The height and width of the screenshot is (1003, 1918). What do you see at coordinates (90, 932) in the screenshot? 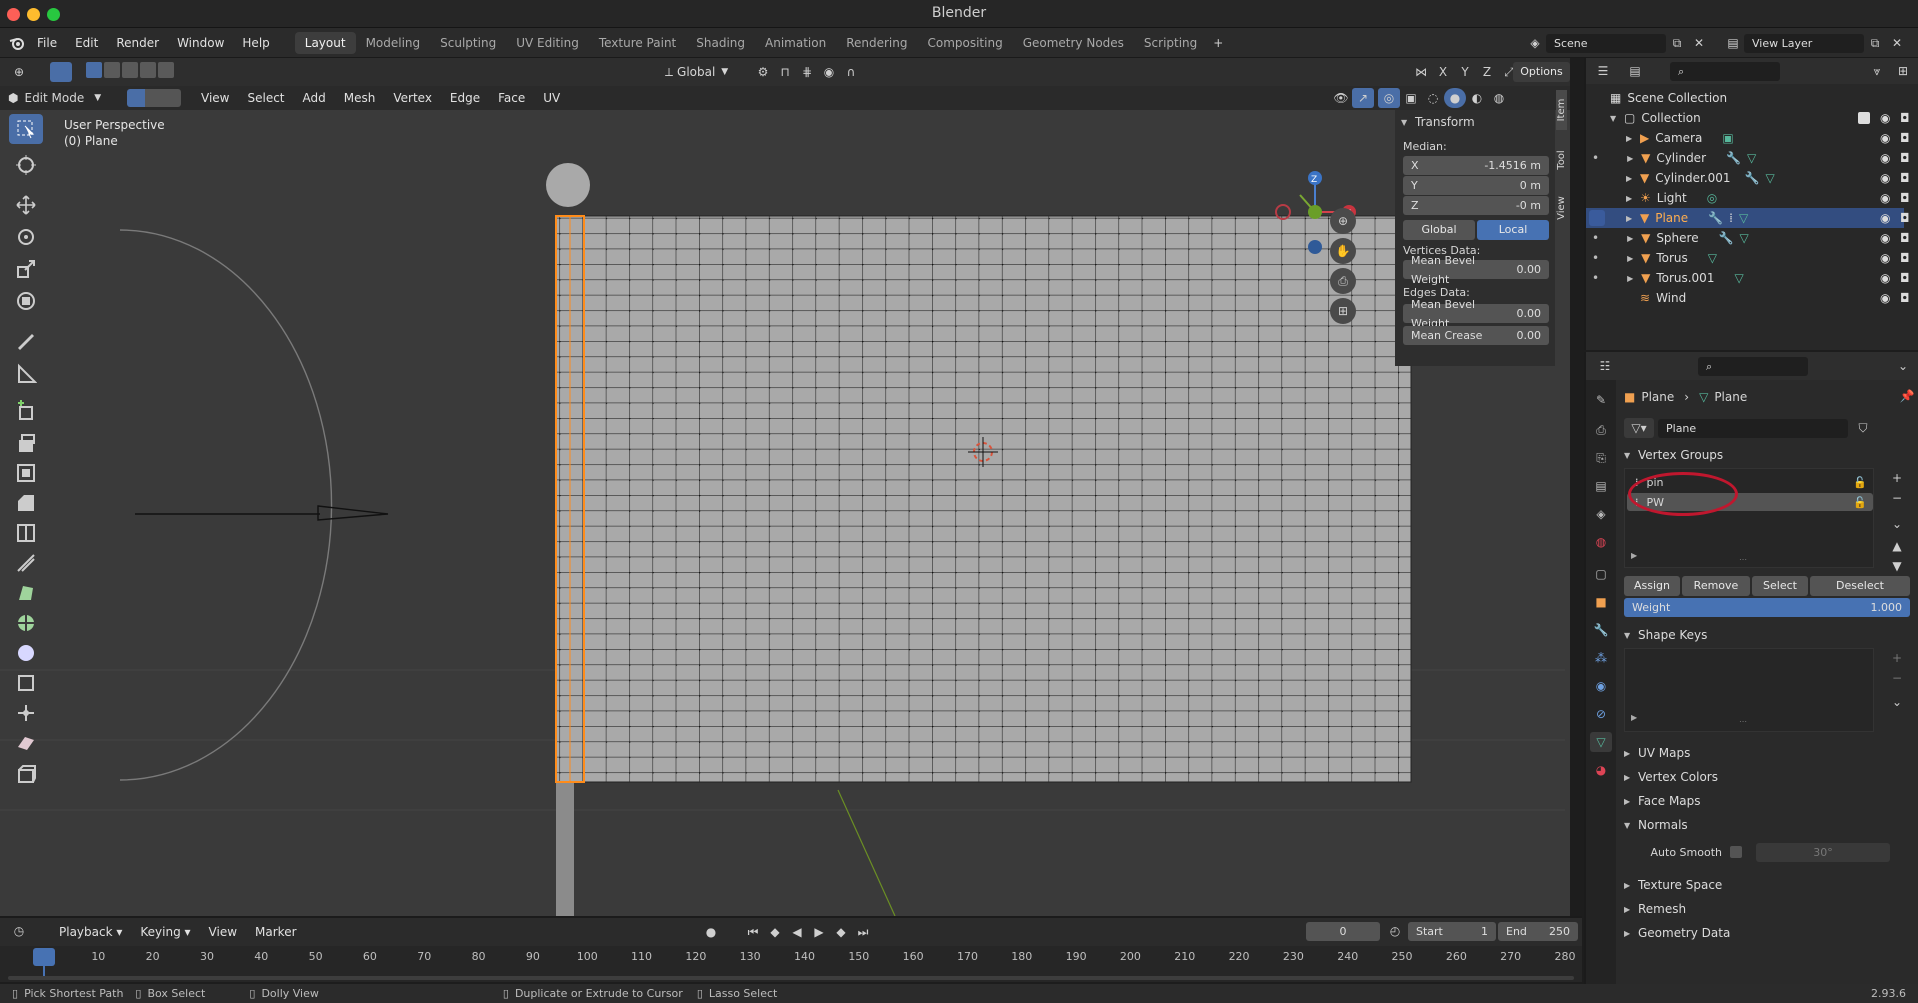
I see `playback-menu: Playback ▾` at bounding box center [90, 932].